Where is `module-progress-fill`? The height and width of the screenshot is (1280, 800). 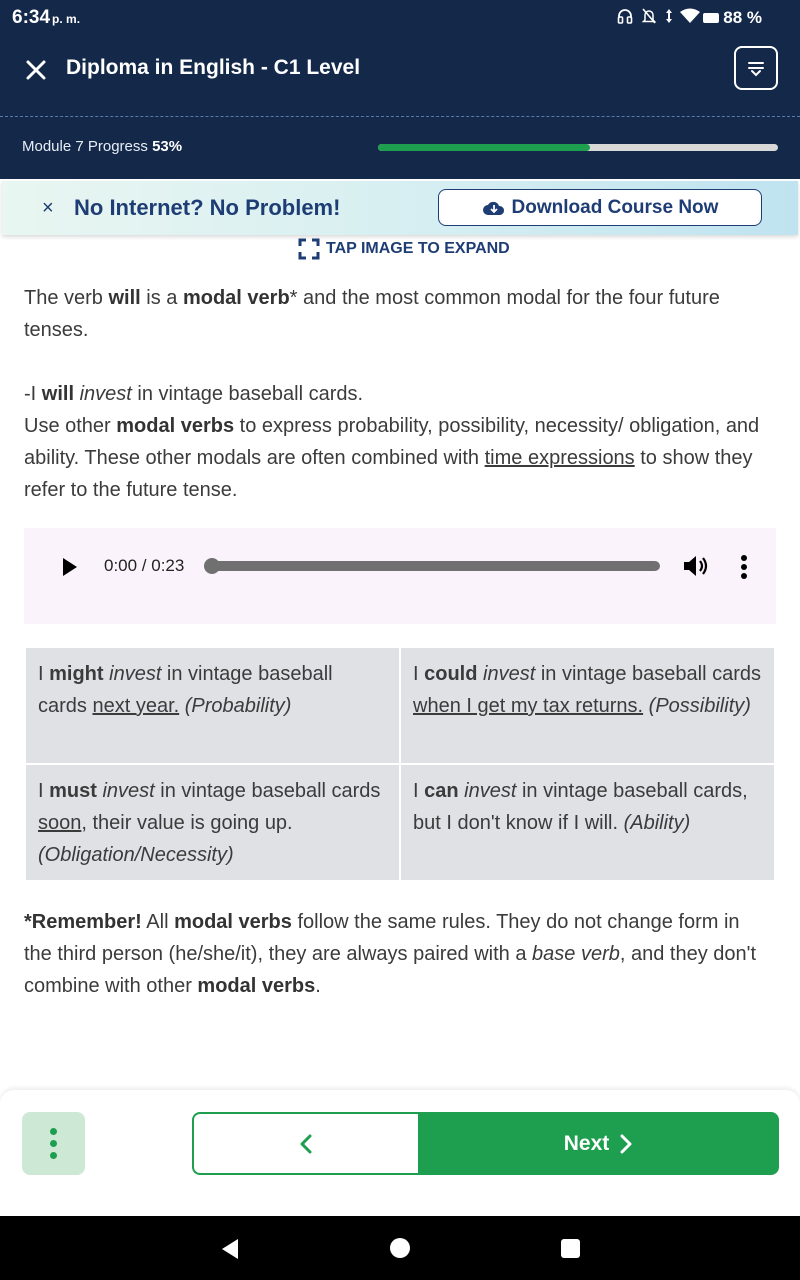
module-progress-fill is located at coordinates (484, 147).